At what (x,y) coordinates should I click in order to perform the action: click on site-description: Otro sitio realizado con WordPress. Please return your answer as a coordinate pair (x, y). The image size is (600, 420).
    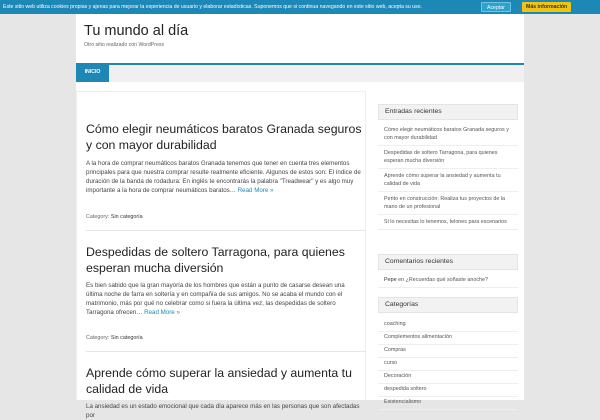
    Looking at the image, I should click on (124, 45).